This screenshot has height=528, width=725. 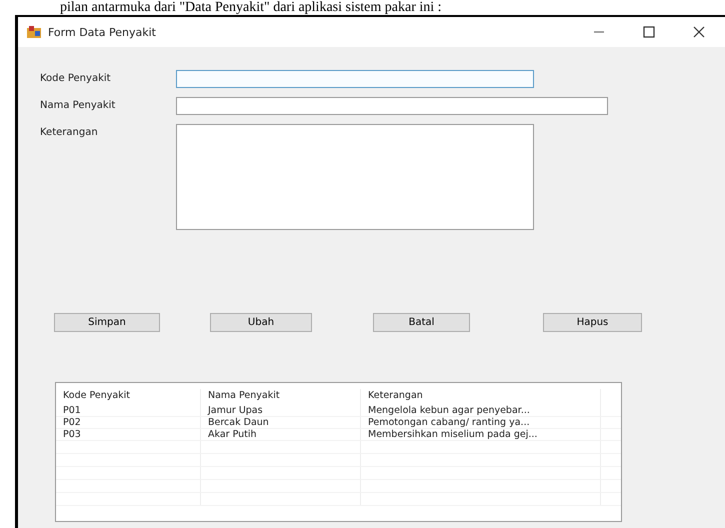 What do you see at coordinates (355, 177) in the screenshot?
I see `text-area` at bounding box center [355, 177].